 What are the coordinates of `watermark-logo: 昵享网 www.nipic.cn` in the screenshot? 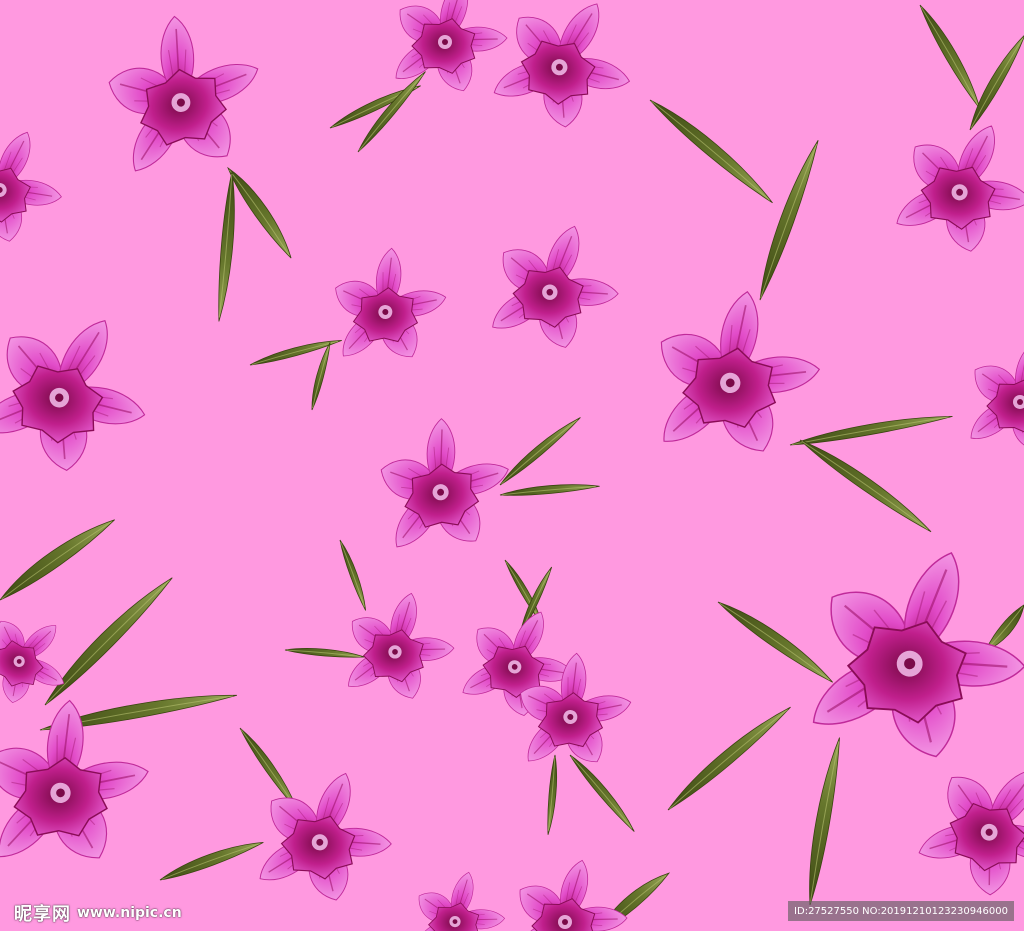 It's located at (98, 913).